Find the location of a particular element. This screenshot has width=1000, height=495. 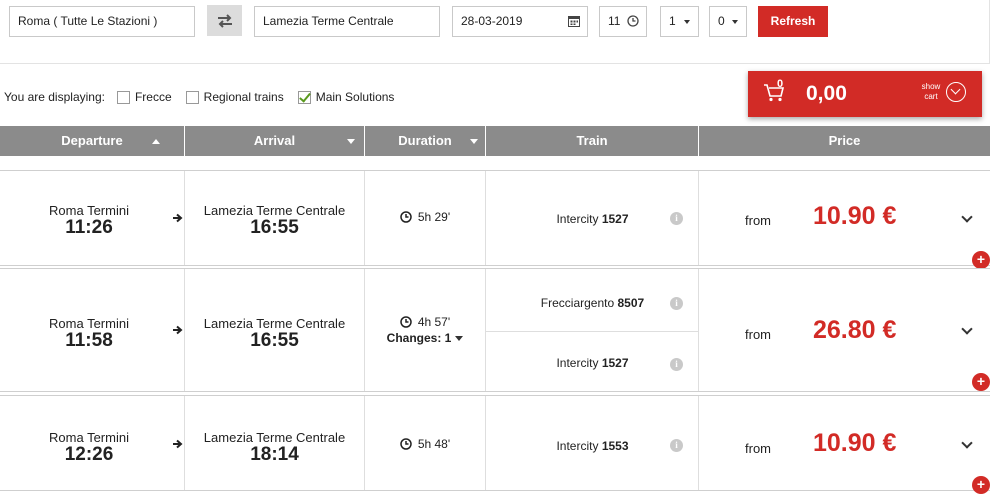

date-input: 28-03-2019 is located at coordinates (520, 21).